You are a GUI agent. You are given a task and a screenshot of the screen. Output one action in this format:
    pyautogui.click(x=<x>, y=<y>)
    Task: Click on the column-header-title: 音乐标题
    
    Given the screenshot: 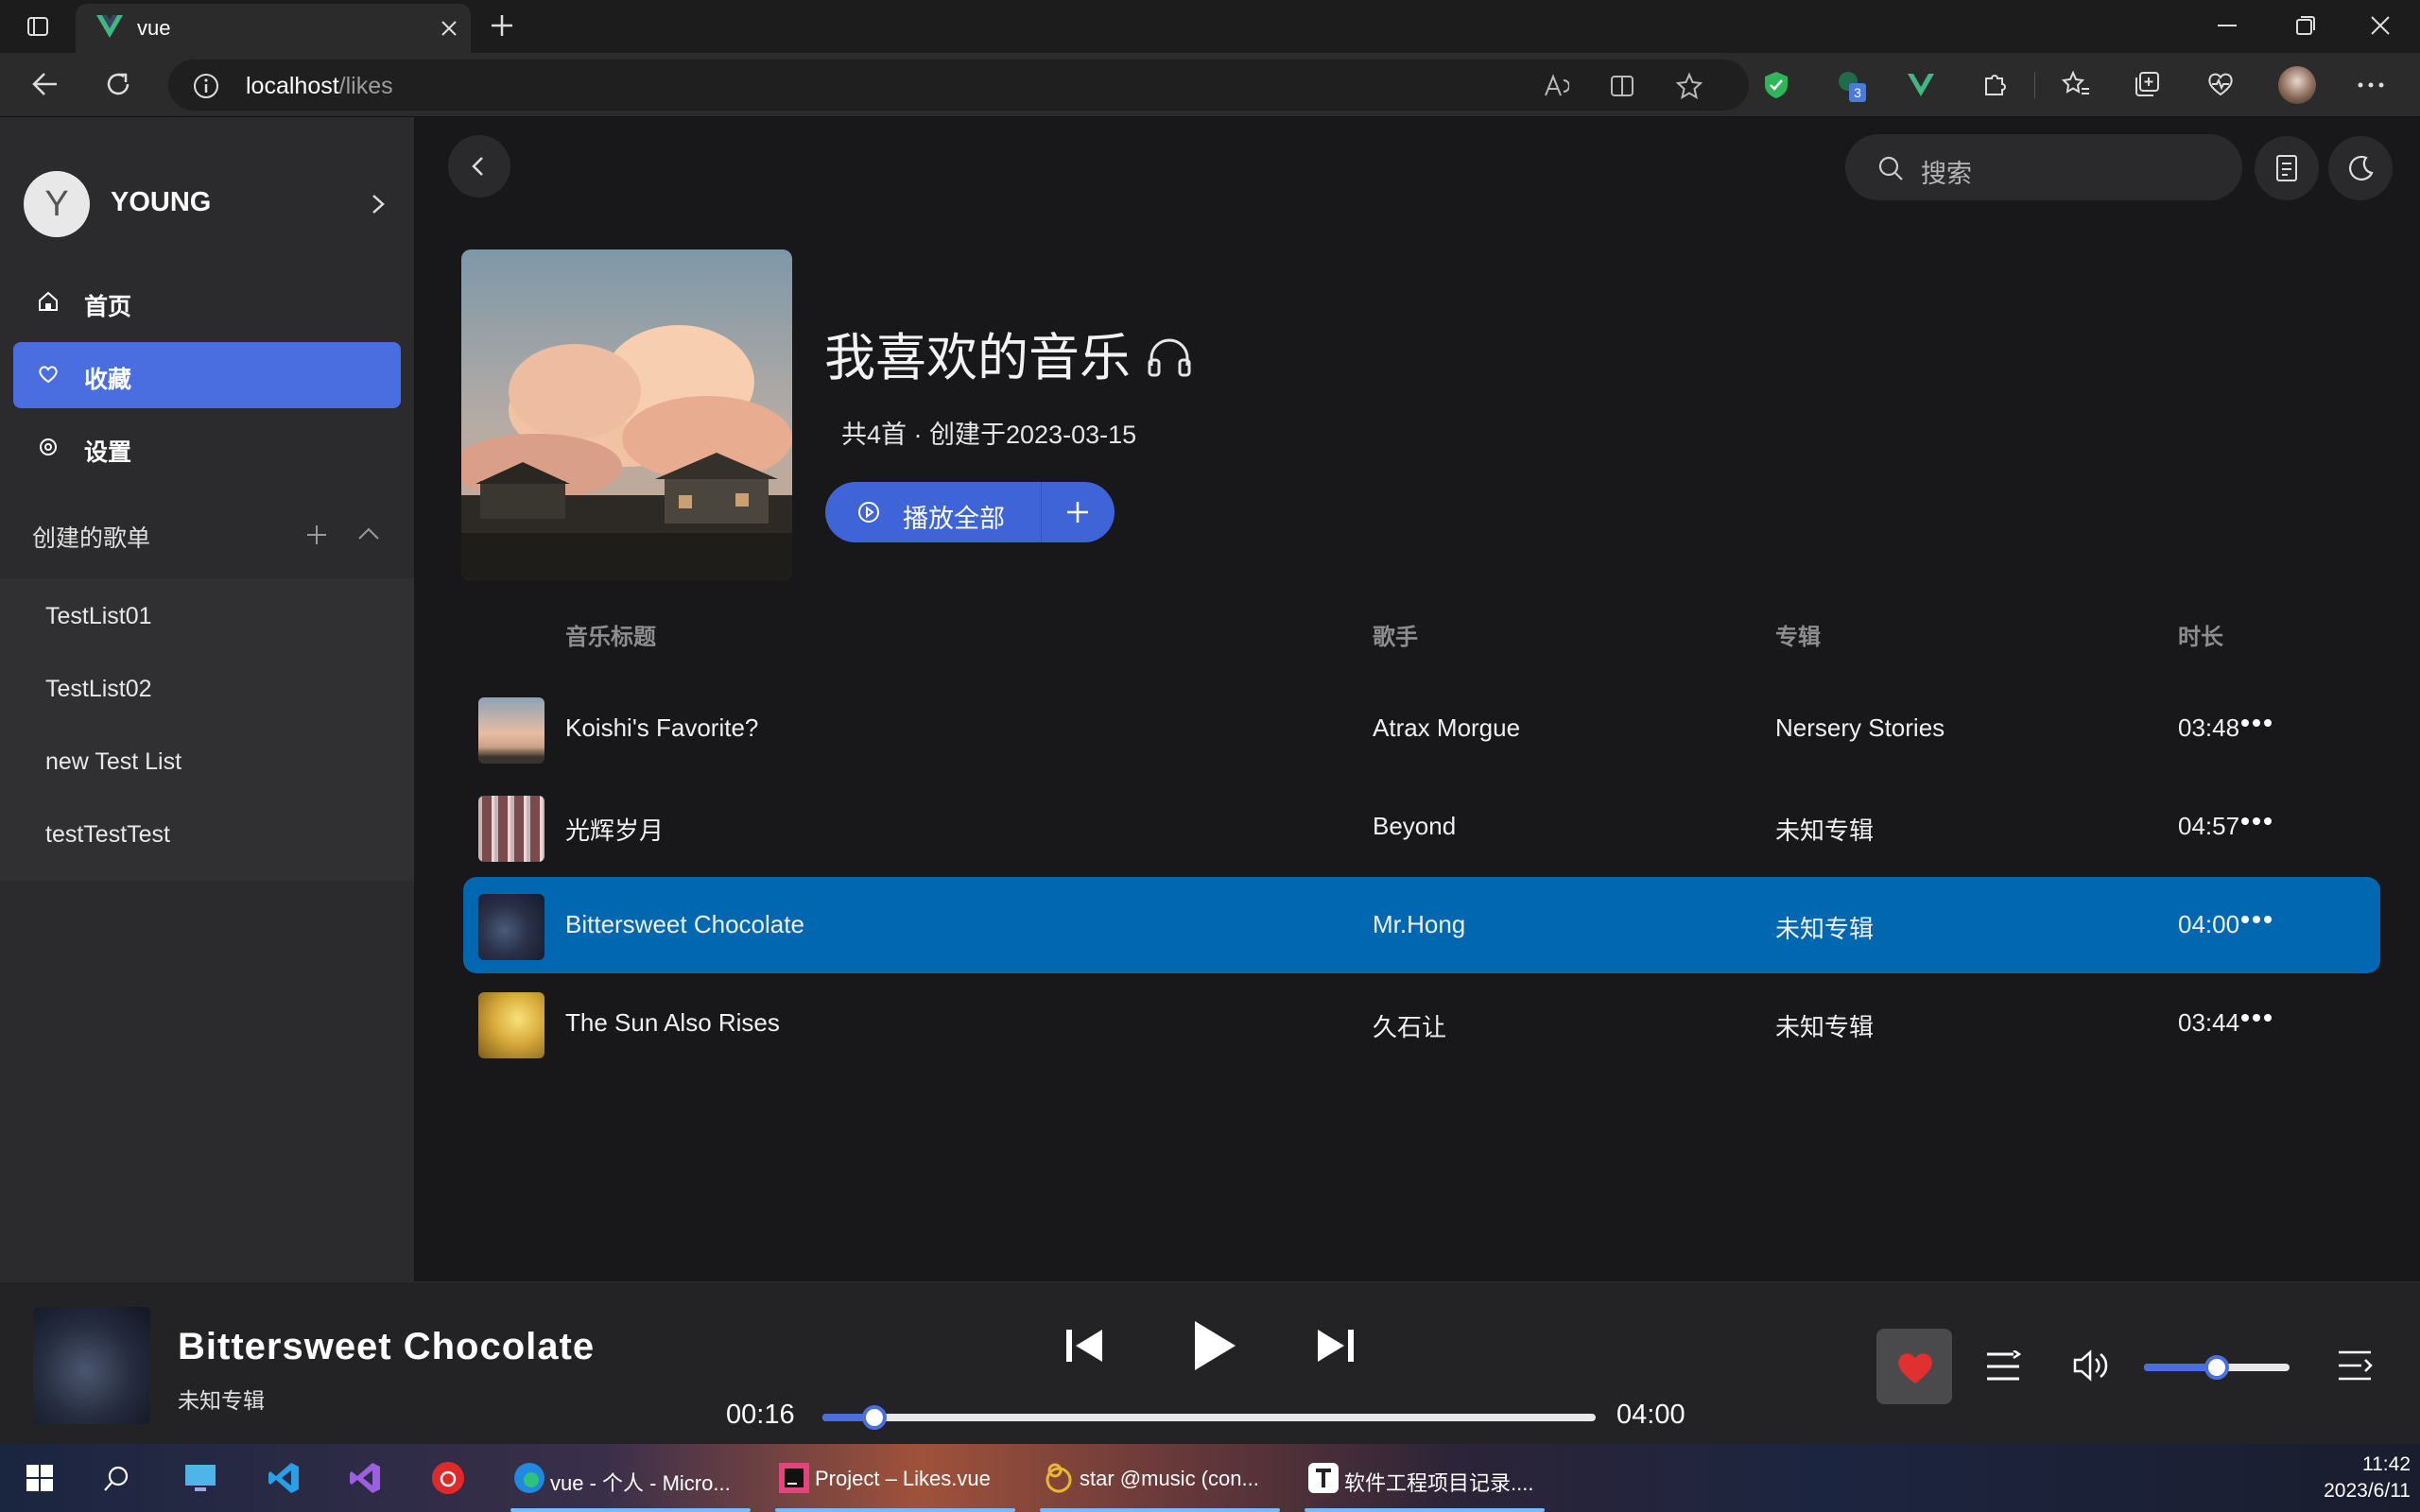 What is the action you would take?
    pyautogui.click(x=610, y=634)
    